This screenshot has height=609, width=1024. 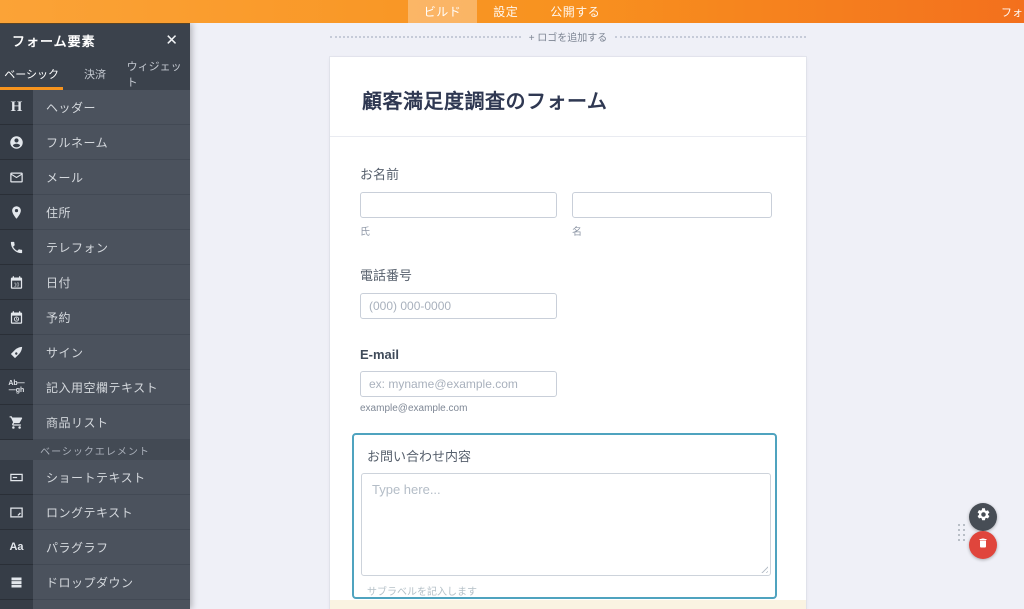 I want to click on sidebar-item-paragraph: Aa パラグラフ, so click(x=95, y=547).